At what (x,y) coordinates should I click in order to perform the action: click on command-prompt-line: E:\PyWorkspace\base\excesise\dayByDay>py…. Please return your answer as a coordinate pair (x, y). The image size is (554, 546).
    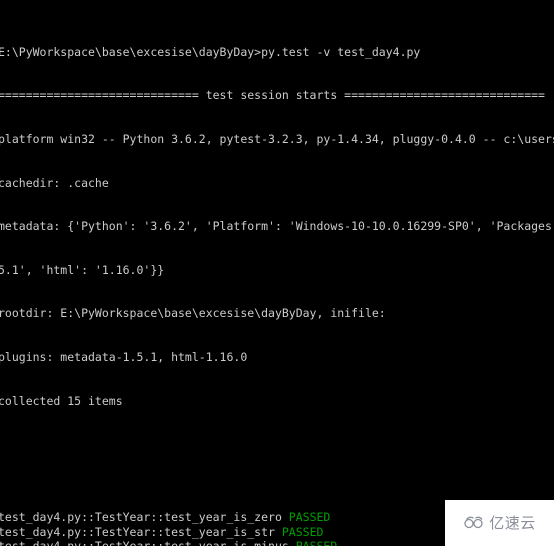
    Looking at the image, I should click on (210, 51).